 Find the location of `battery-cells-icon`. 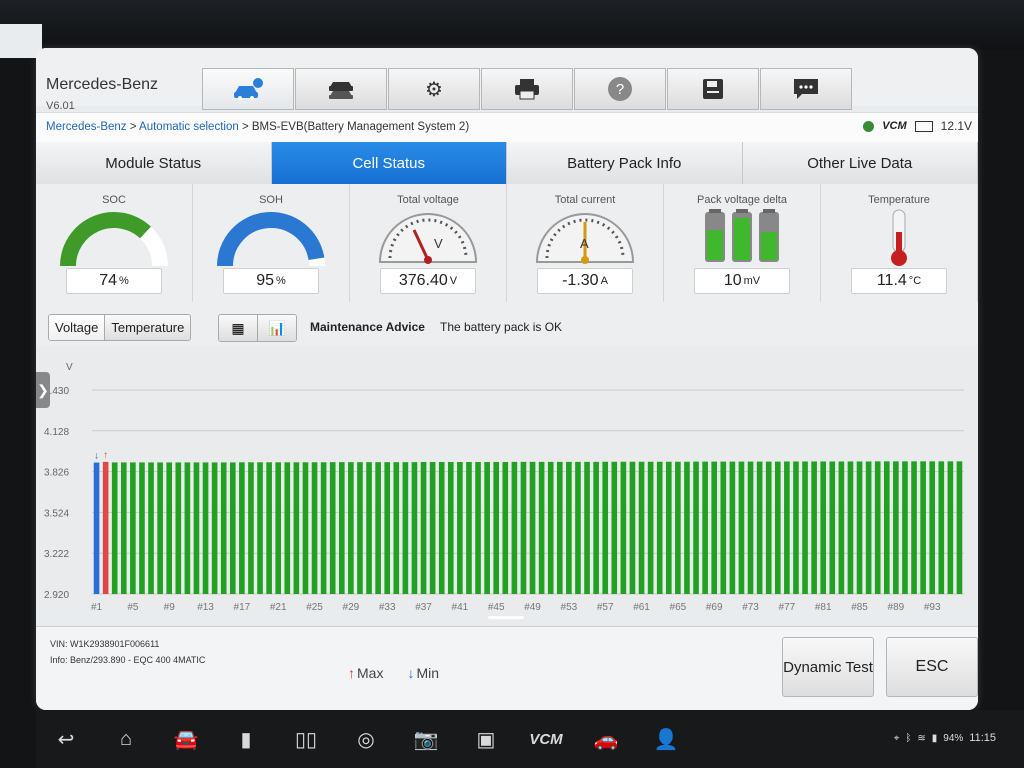

battery-cells-icon is located at coordinates (742, 235).